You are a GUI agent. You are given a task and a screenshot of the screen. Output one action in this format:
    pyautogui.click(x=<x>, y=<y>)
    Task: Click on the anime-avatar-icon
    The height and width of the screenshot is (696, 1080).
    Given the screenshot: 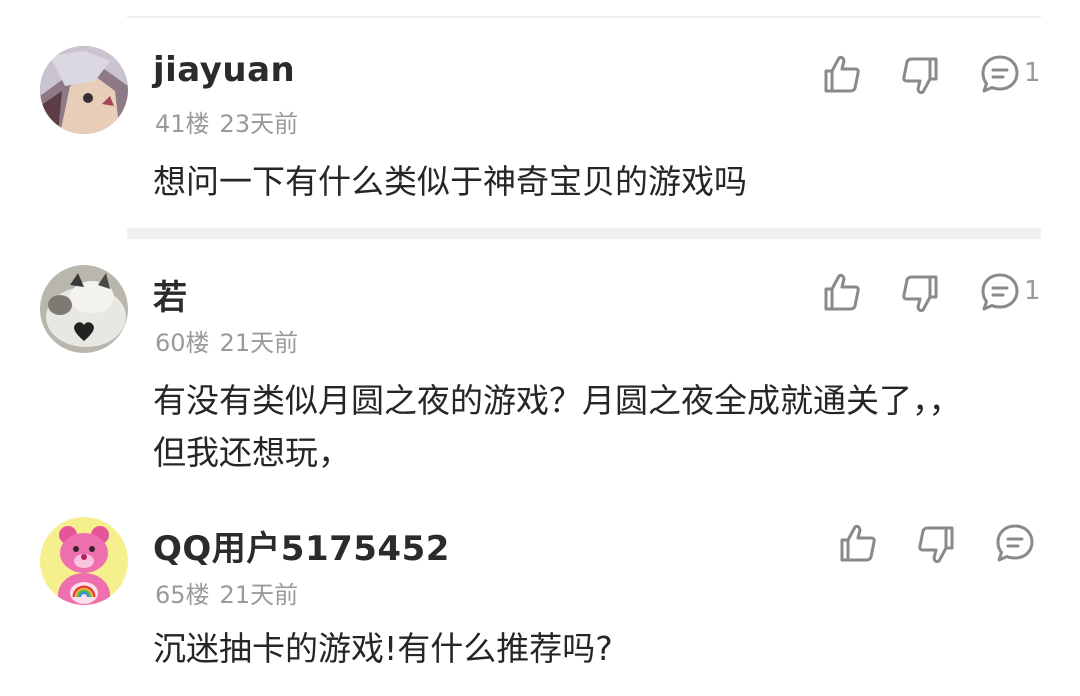 What is the action you would take?
    pyautogui.click(x=84, y=90)
    